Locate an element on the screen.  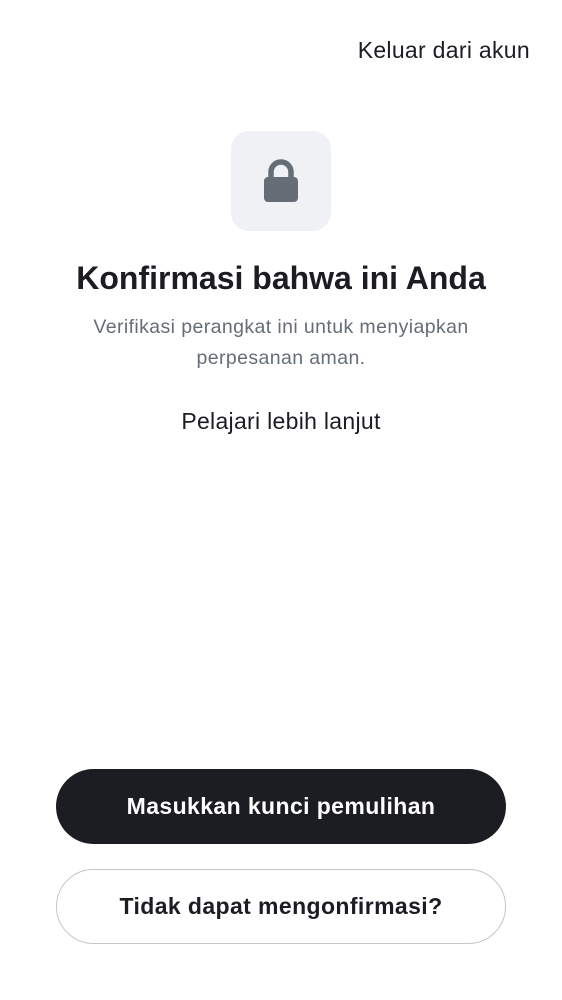
sign-out-link: Keluar dari akun is located at coordinates (444, 50).